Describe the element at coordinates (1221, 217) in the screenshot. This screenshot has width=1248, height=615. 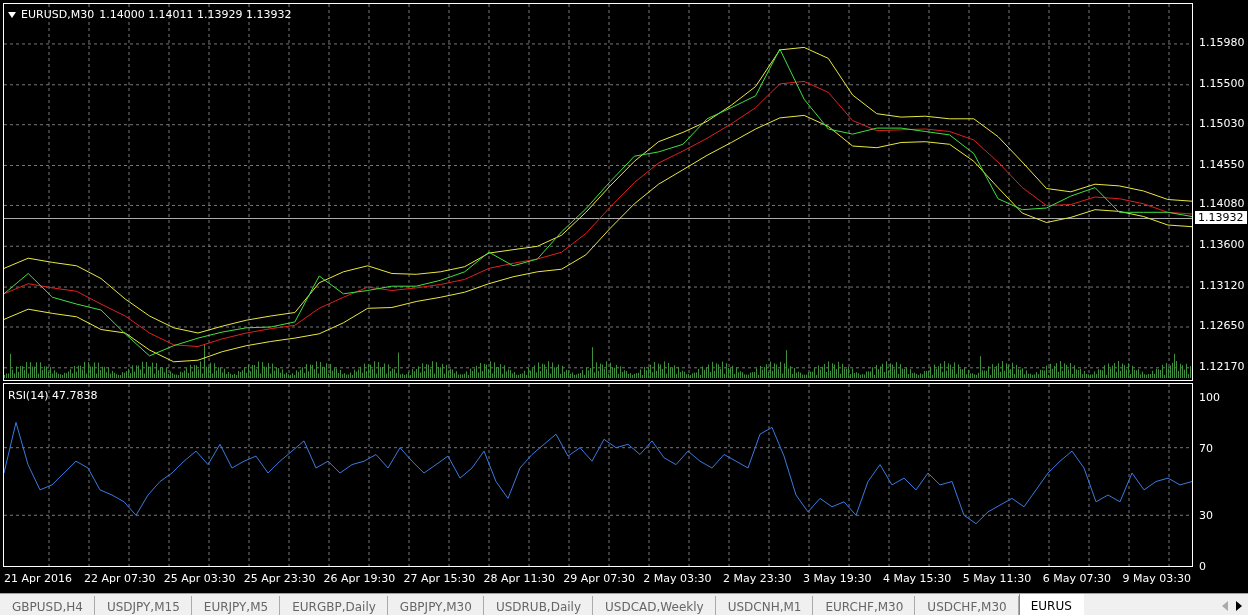
I see `current-price-label: 1.13932` at that location.